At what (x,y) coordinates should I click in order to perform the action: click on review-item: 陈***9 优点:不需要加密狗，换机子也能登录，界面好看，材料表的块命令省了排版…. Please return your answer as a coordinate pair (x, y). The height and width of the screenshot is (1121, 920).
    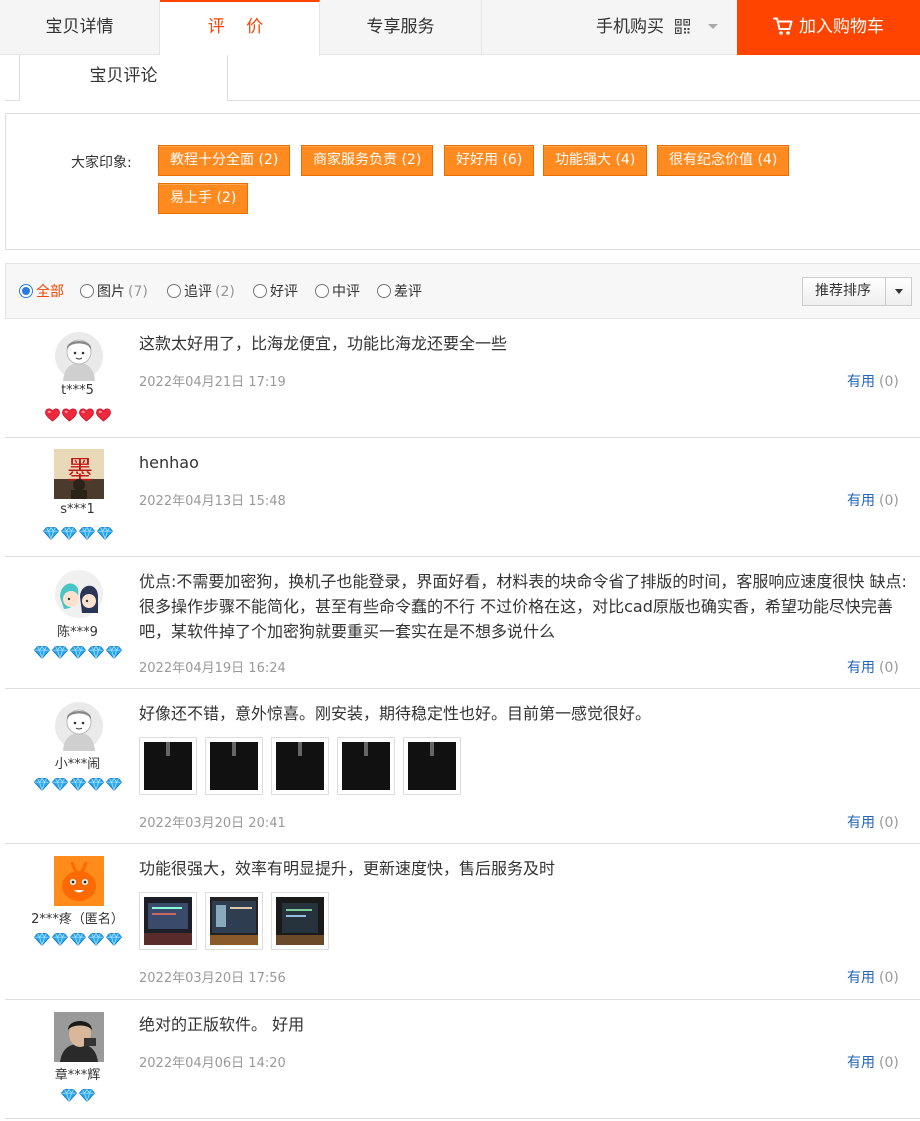
    Looking at the image, I should click on (462, 623).